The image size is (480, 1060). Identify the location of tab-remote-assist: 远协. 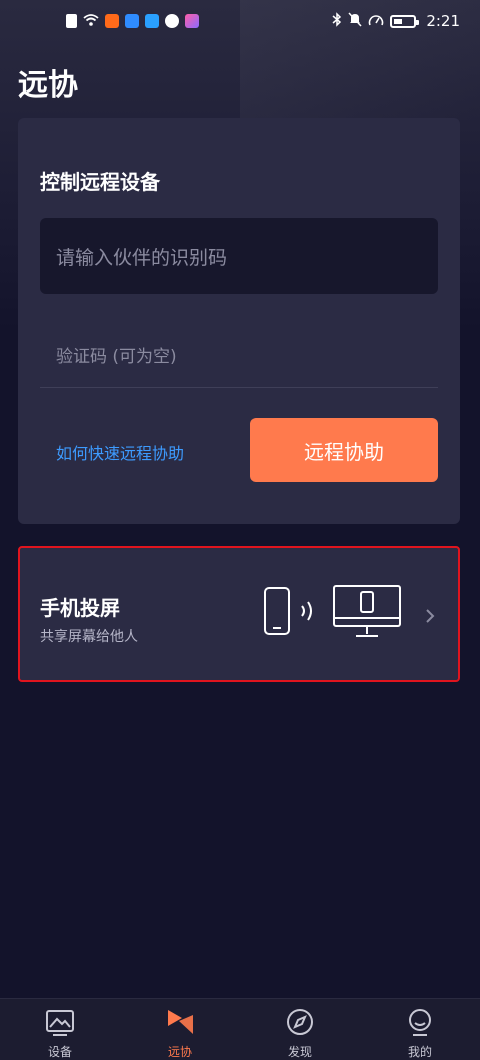
(180, 1029).